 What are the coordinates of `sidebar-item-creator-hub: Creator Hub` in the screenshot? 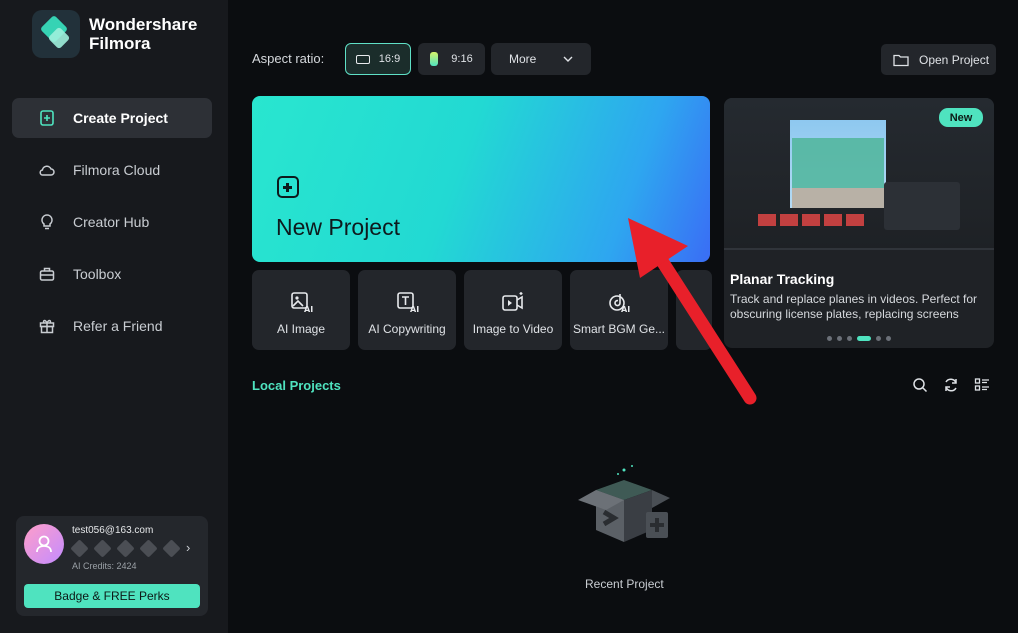 It's located at (112, 222).